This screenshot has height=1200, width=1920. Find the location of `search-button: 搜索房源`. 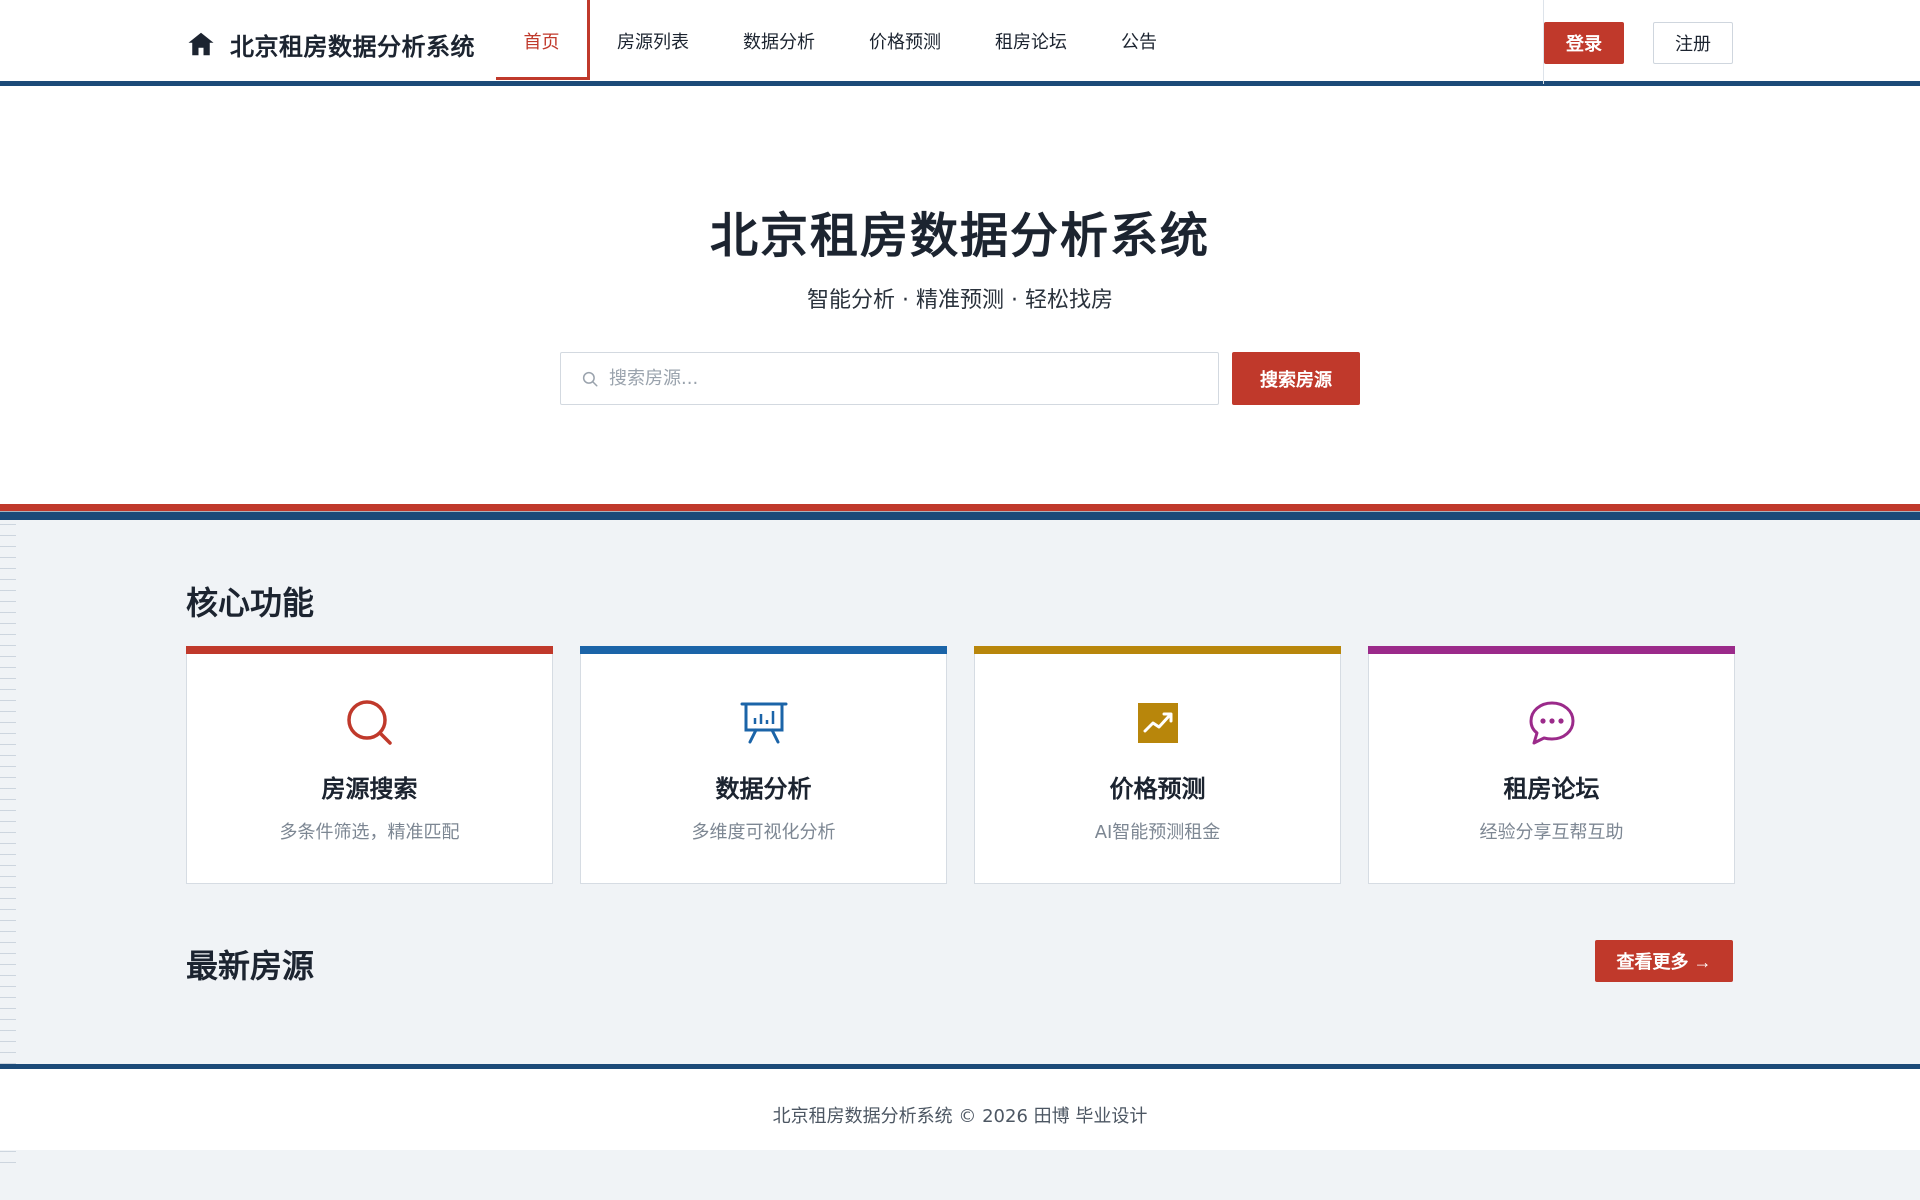

search-button: 搜索房源 is located at coordinates (1296, 378).